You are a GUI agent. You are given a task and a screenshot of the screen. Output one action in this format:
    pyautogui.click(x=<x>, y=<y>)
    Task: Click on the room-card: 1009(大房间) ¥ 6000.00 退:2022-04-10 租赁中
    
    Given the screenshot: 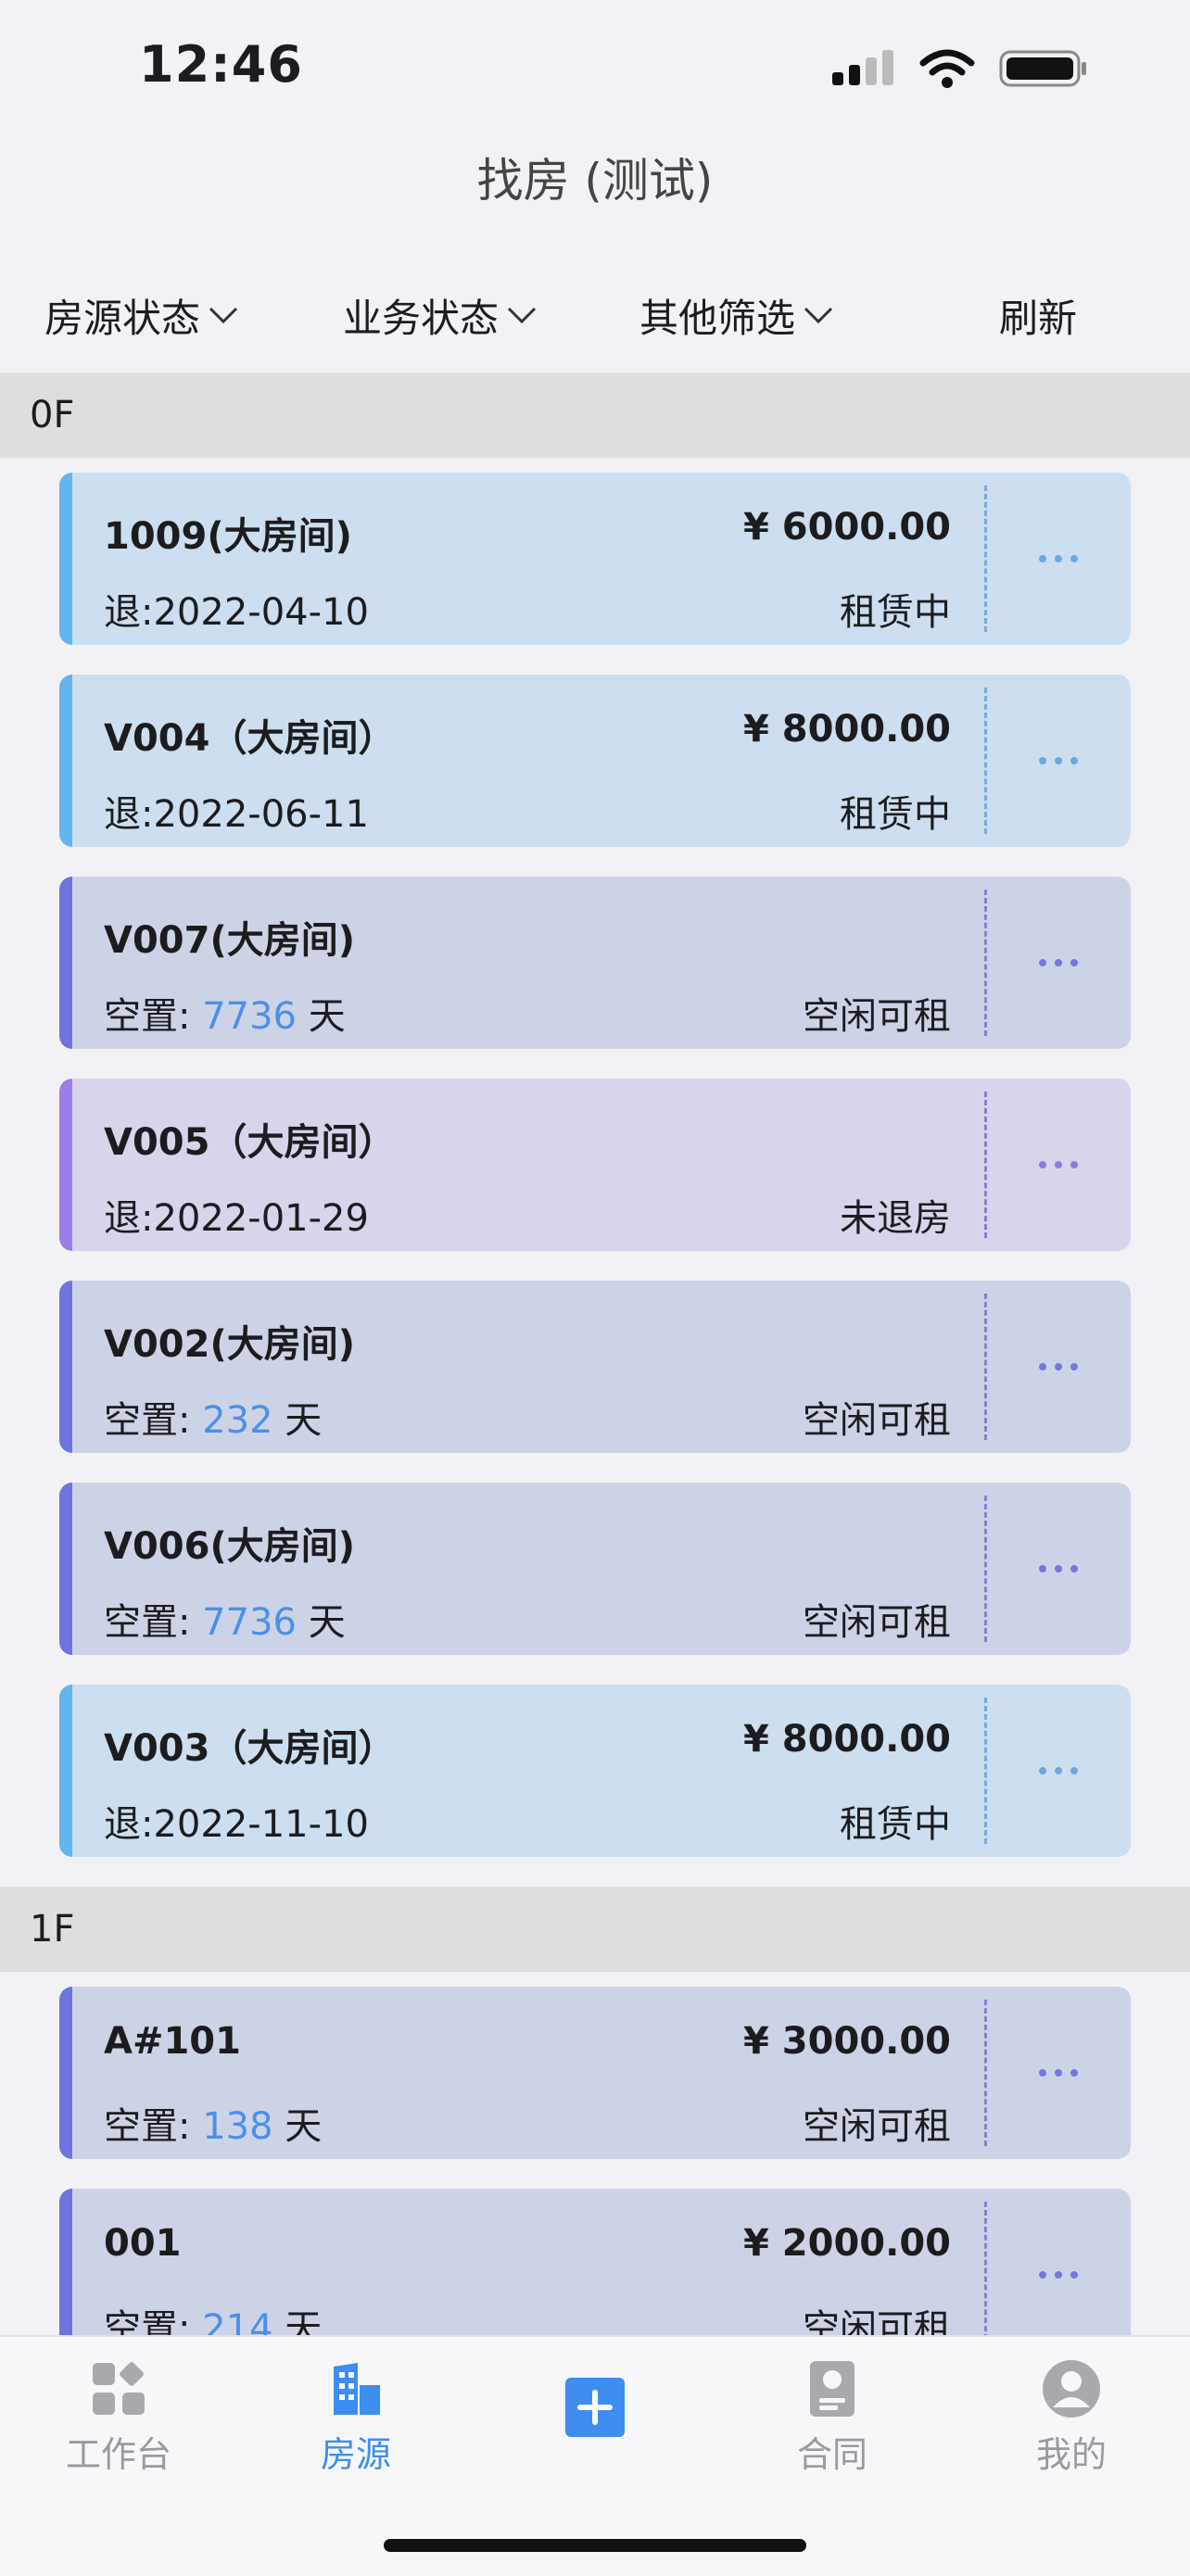 What is the action you would take?
    pyautogui.click(x=595, y=559)
    